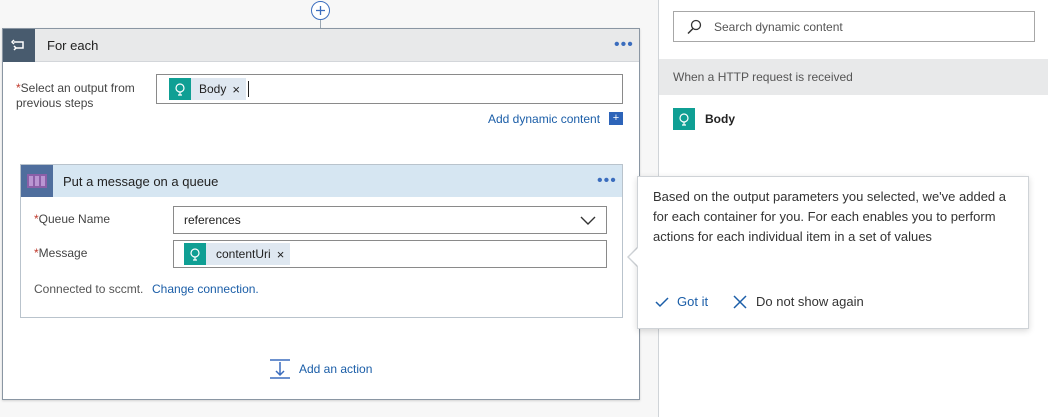  I want to click on trigger-section-title: When a HTTP request is received, so click(763, 77).